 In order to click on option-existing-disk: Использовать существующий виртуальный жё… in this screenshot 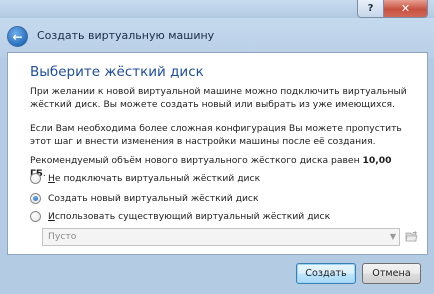, I will do `click(180, 216)`.